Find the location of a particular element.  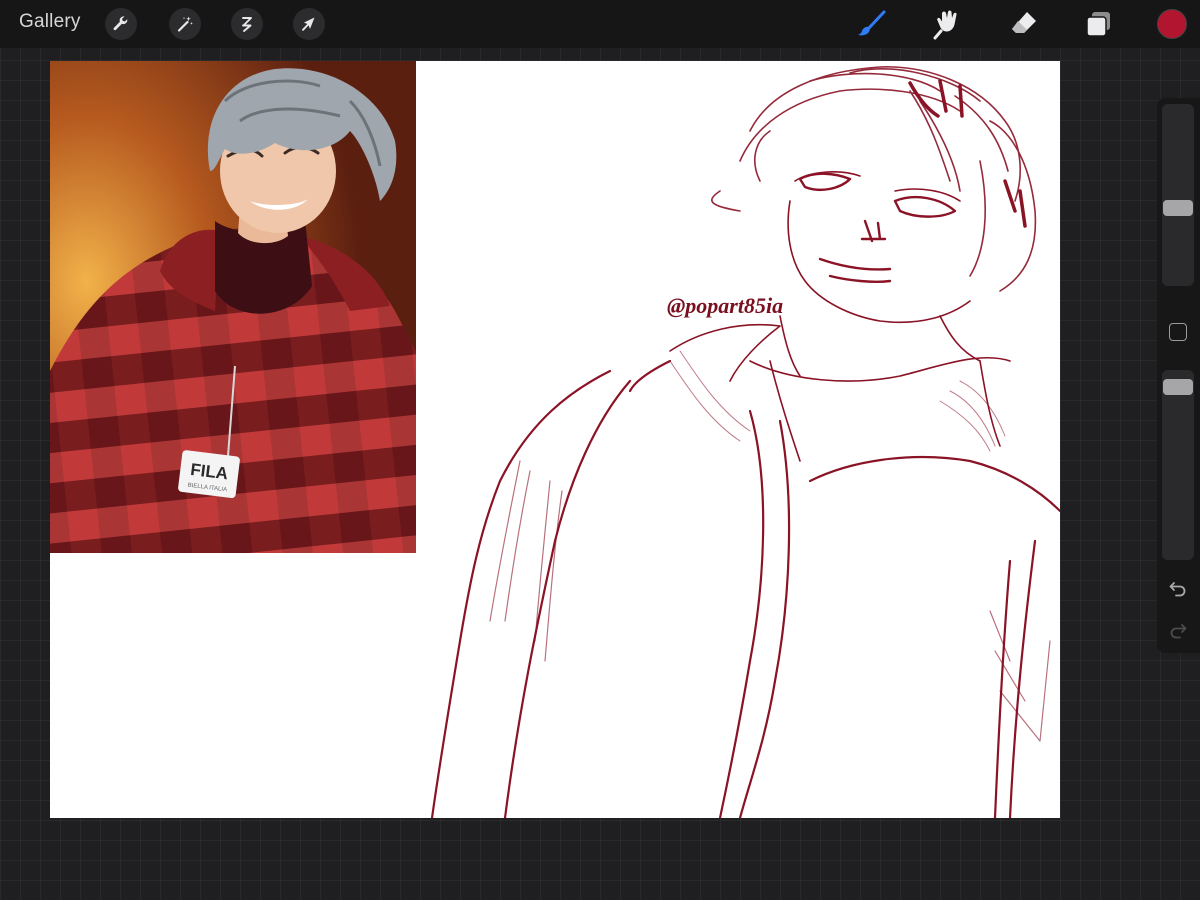

layers-icon is located at coordinates (1098, 24).